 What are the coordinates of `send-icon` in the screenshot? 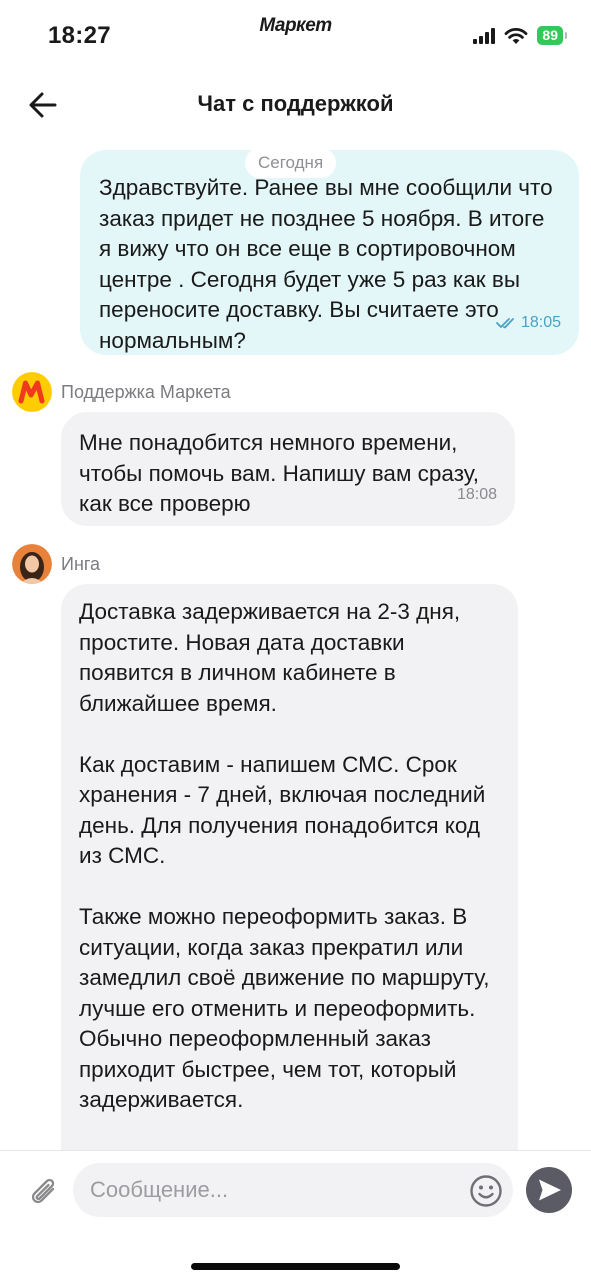 It's located at (550, 1190).